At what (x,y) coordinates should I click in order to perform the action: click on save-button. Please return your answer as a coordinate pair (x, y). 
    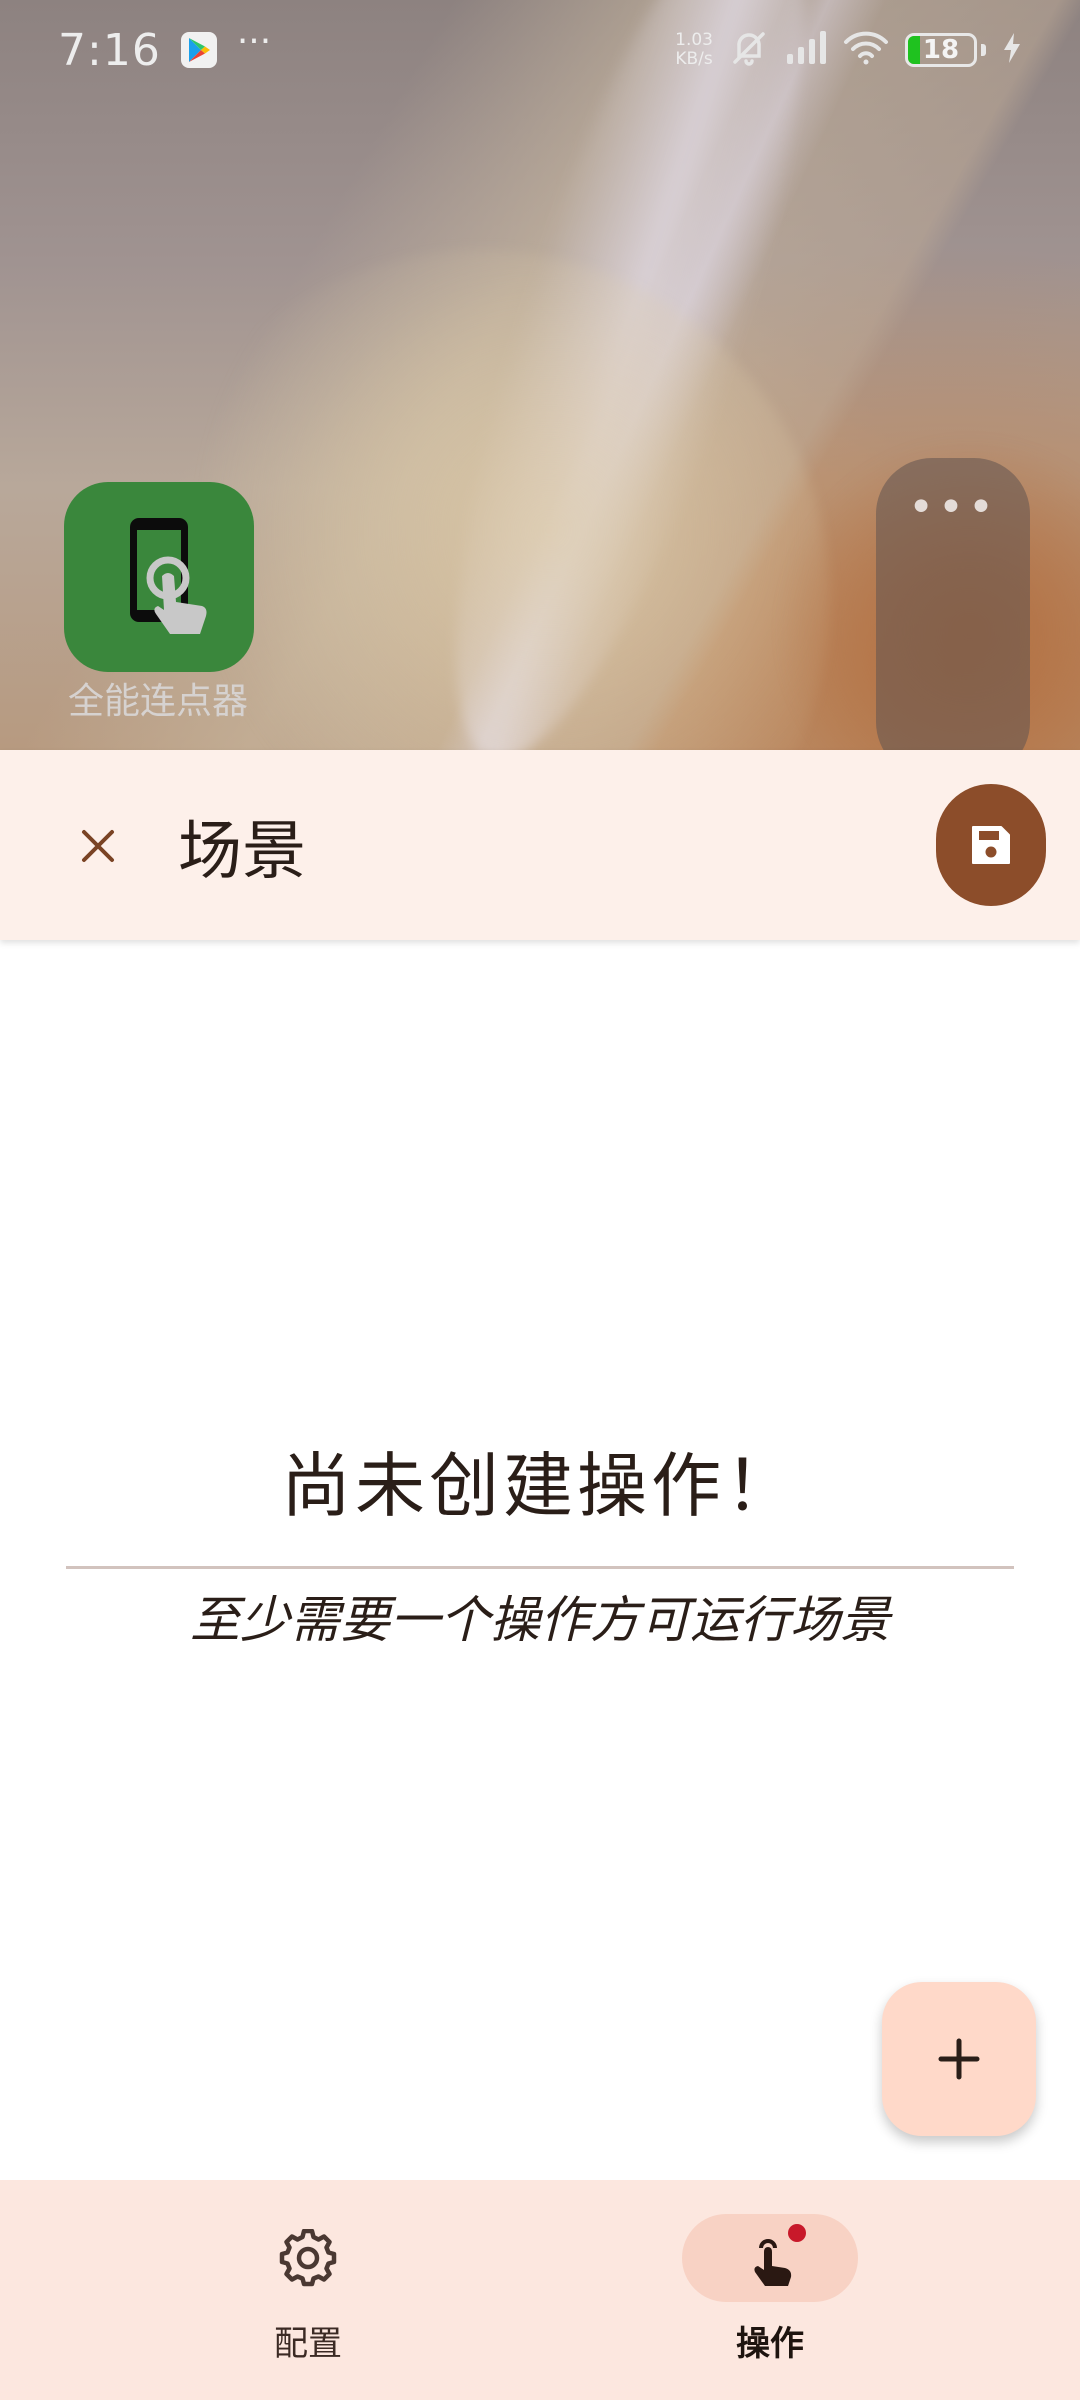
    Looking at the image, I should click on (991, 845).